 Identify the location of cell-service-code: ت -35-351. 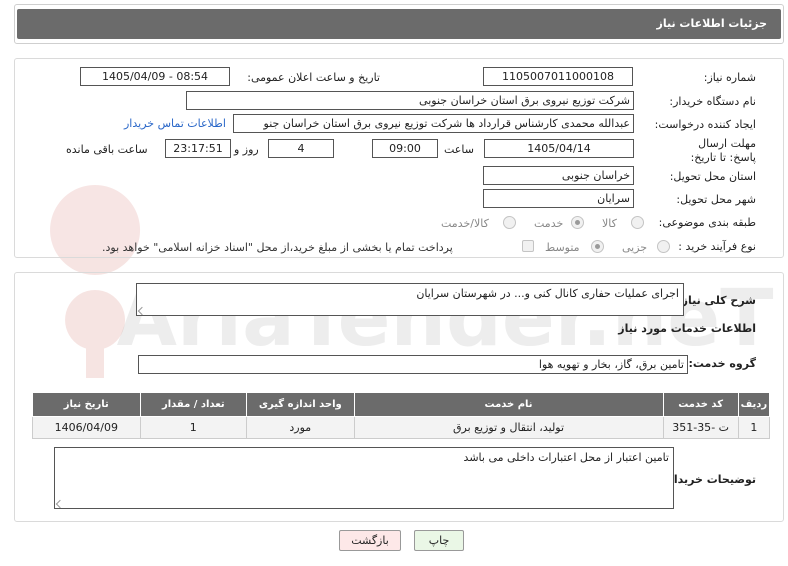
(700, 427).